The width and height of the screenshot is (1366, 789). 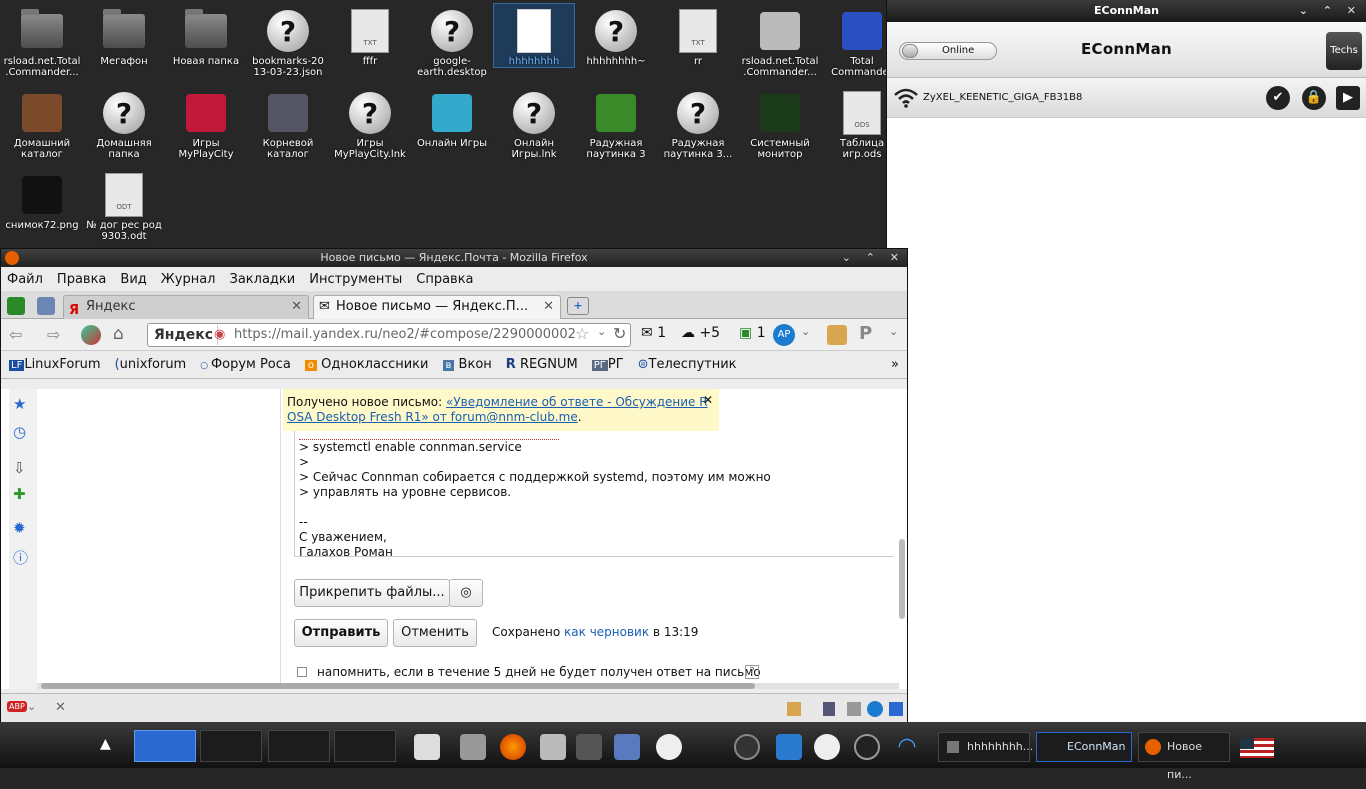 What do you see at coordinates (700, 333) in the screenshot?
I see `weather-widget: ☁ +5` at bounding box center [700, 333].